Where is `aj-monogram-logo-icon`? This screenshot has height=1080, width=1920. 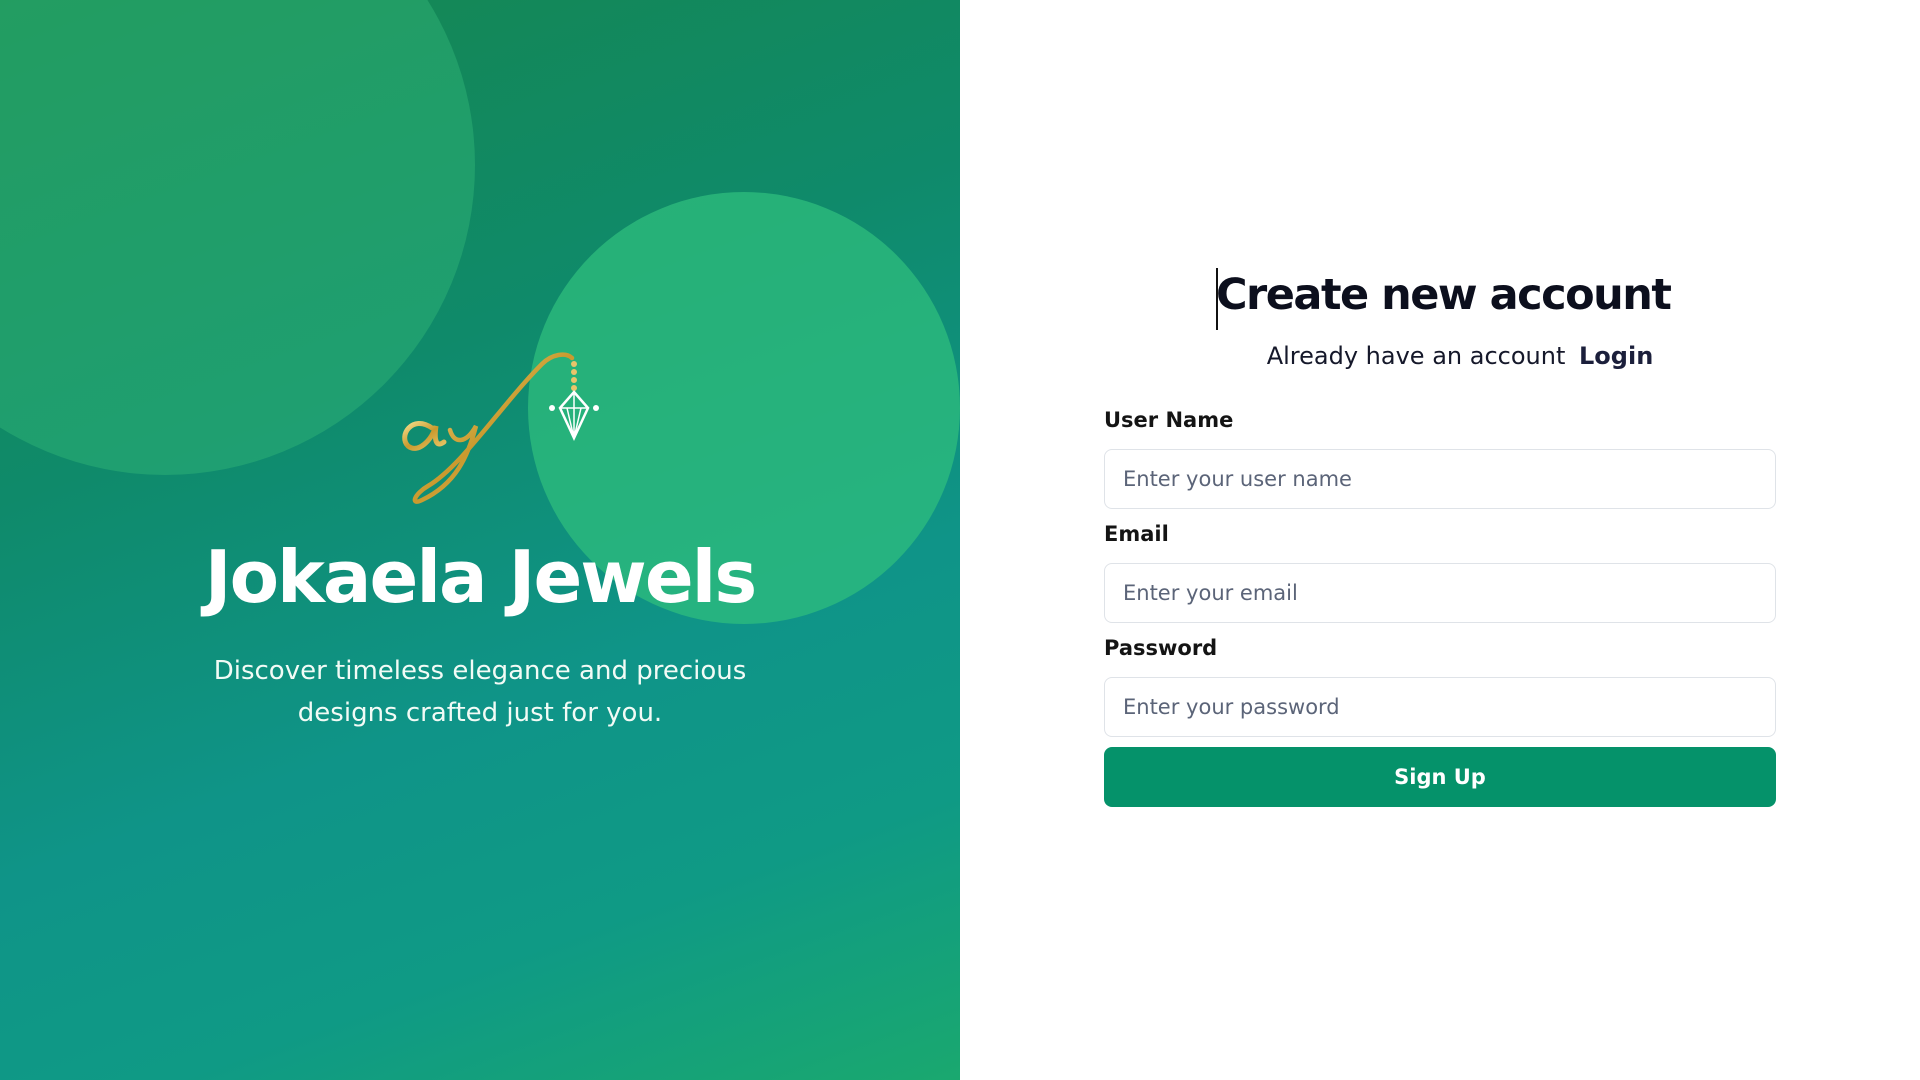
aj-monogram-logo-icon is located at coordinates (507, 429).